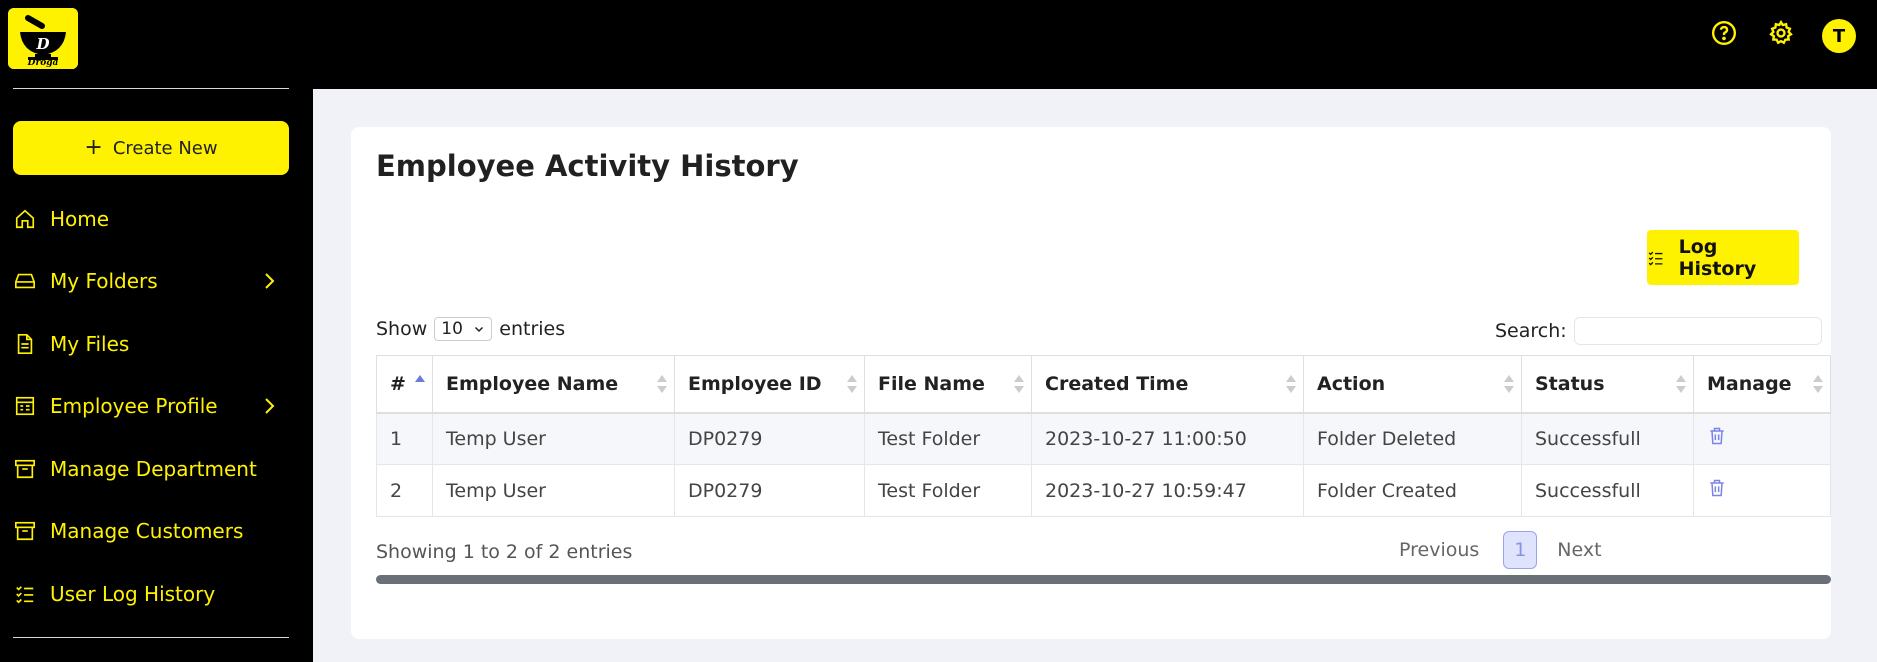 This screenshot has width=1877, height=662. I want to click on sidebar-item-label: My Folders, so click(104, 281).